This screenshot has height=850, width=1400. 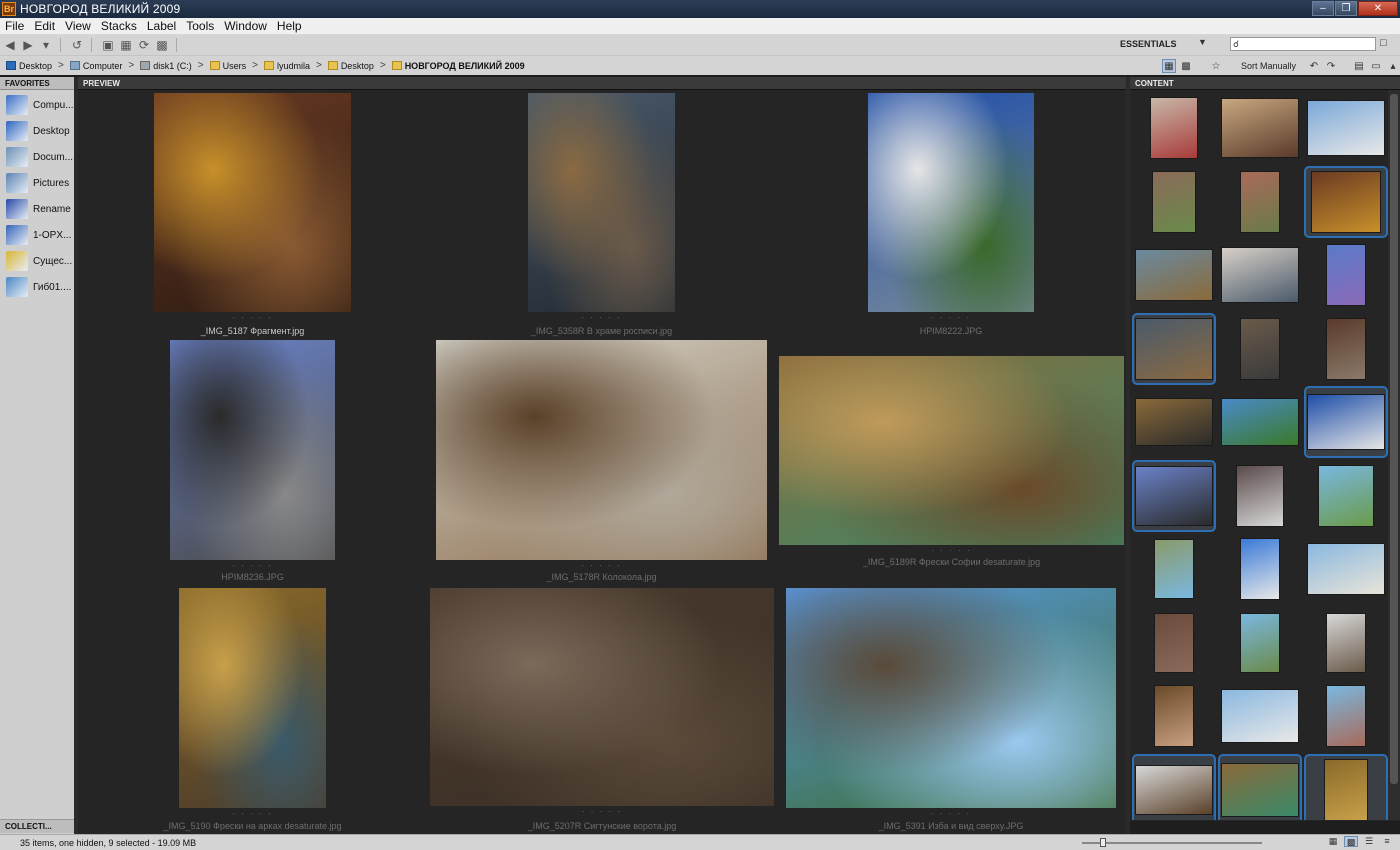 I want to click on sort-dropdown: Sort Manually, so click(x=1268, y=66).